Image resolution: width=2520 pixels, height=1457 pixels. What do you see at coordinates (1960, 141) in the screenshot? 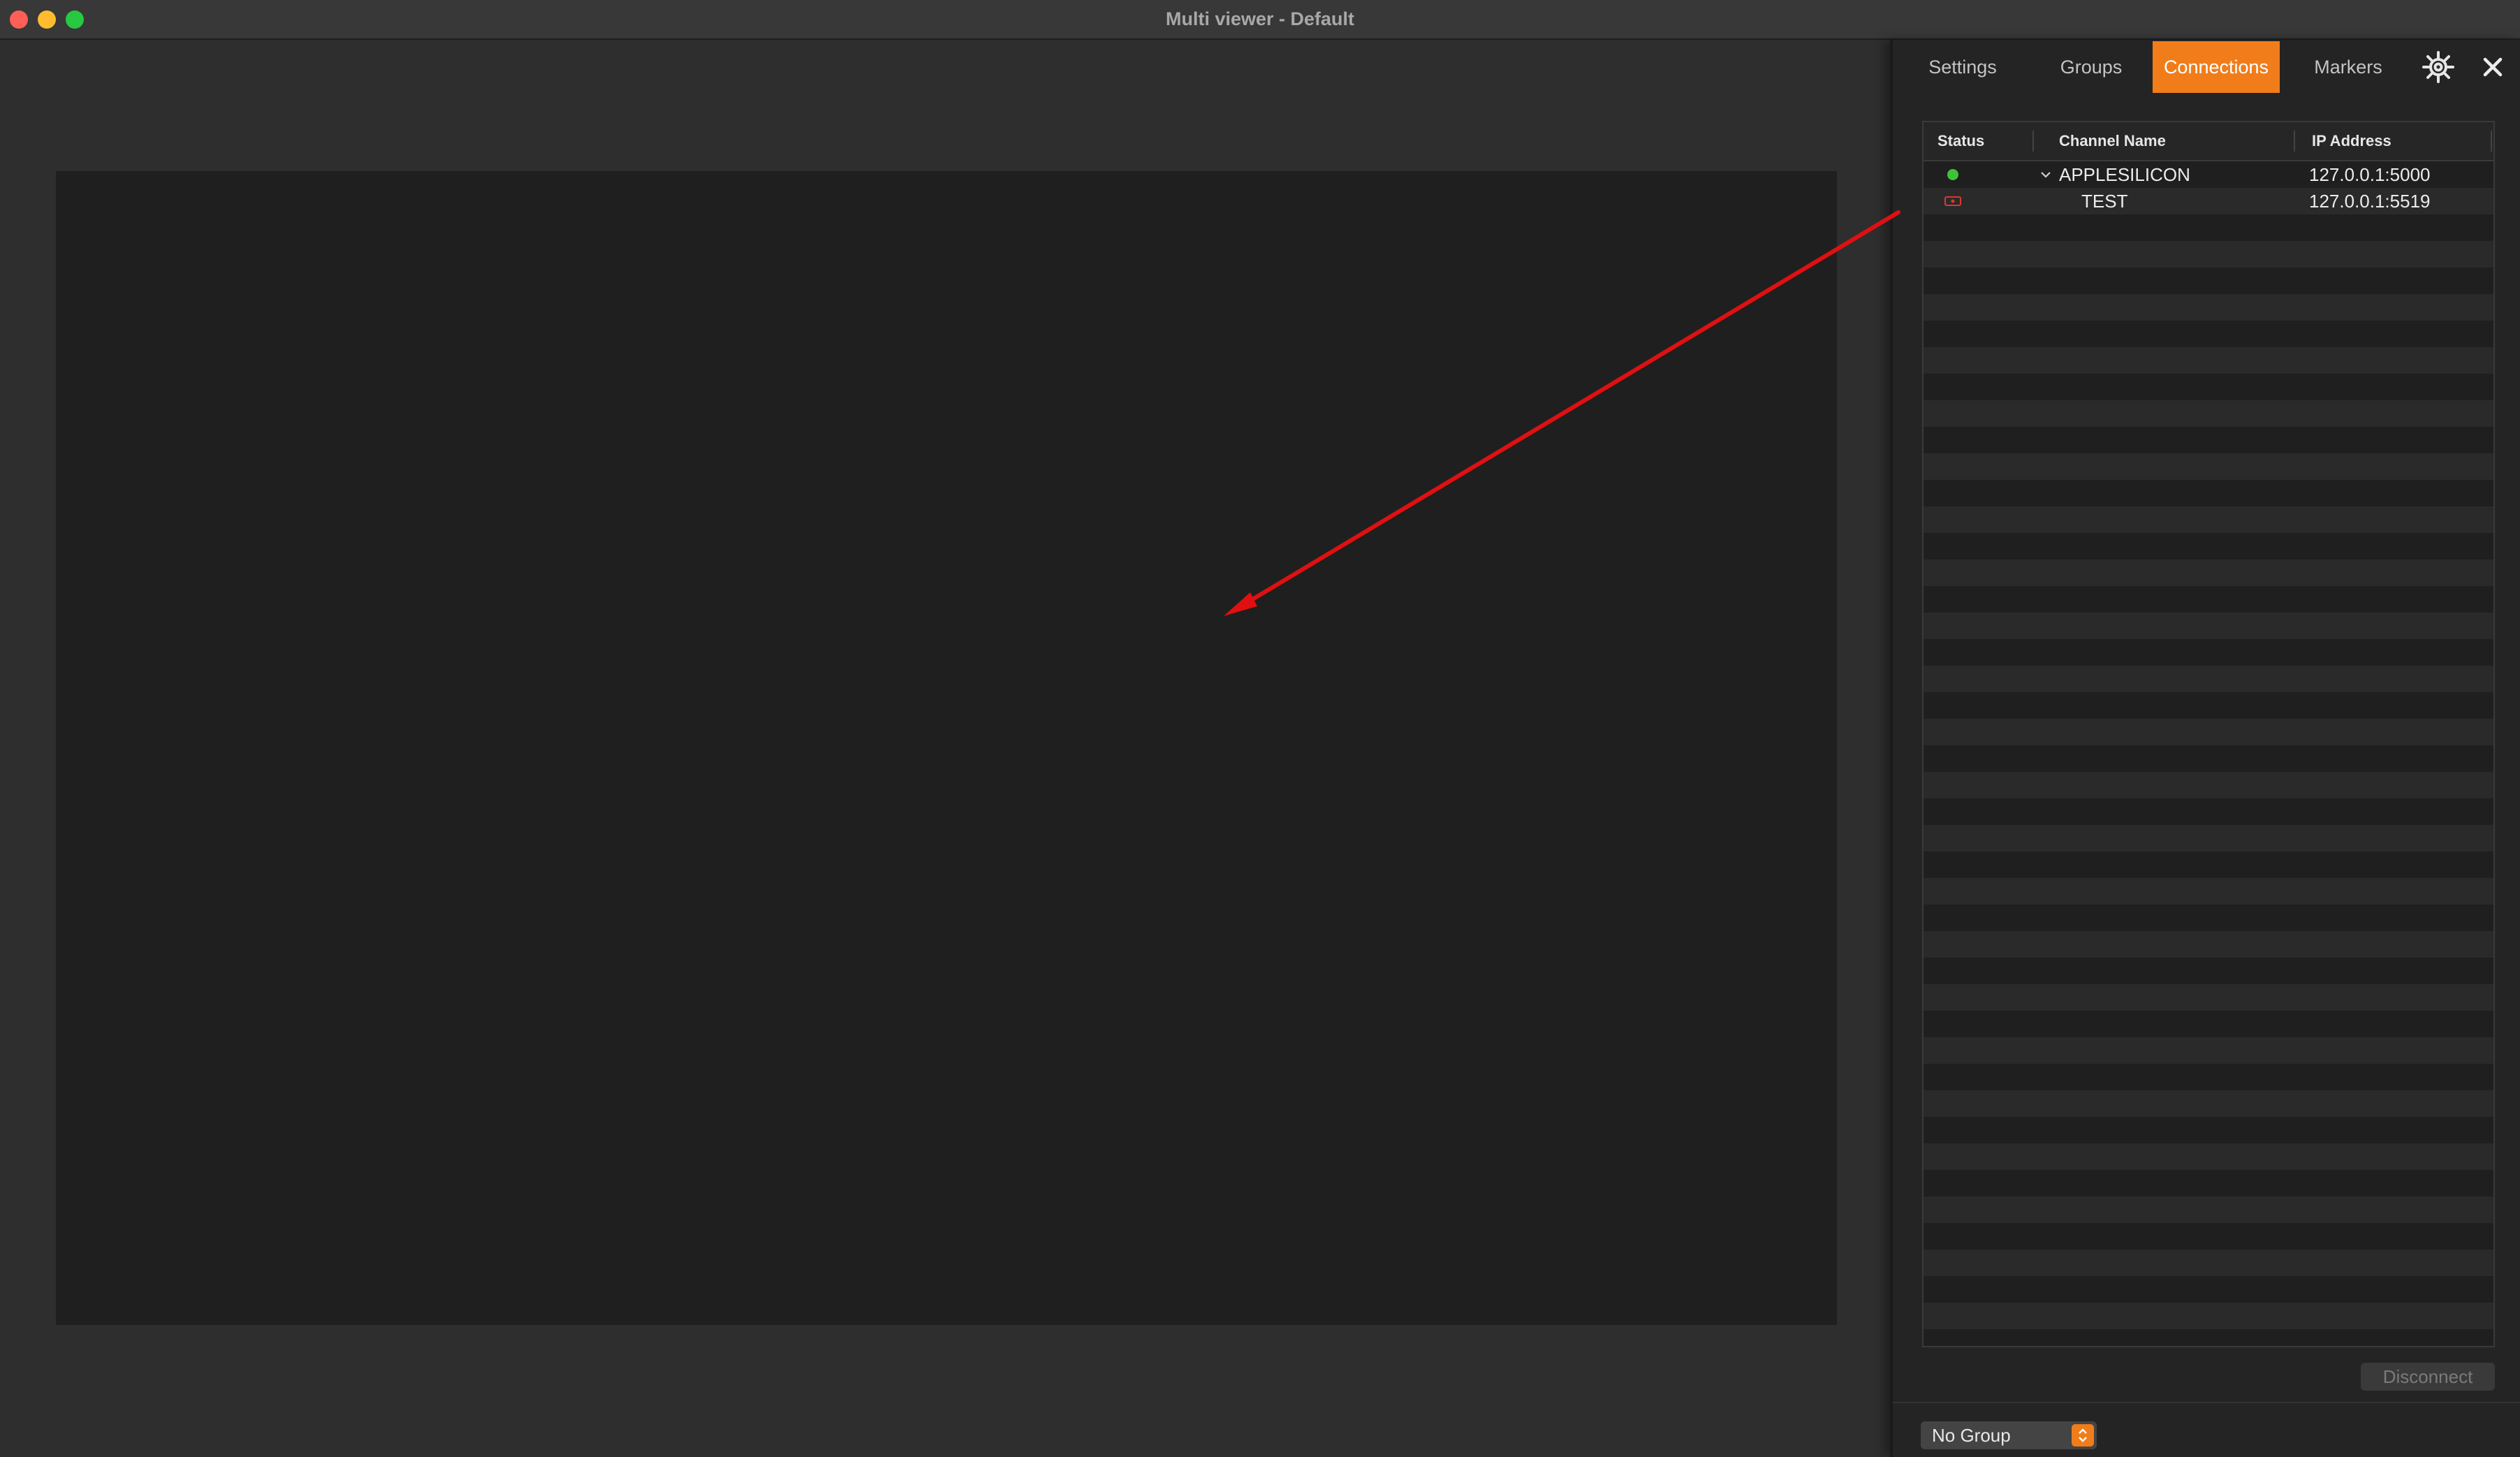
I see `column-header-status: Status` at bounding box center [1960, 141].